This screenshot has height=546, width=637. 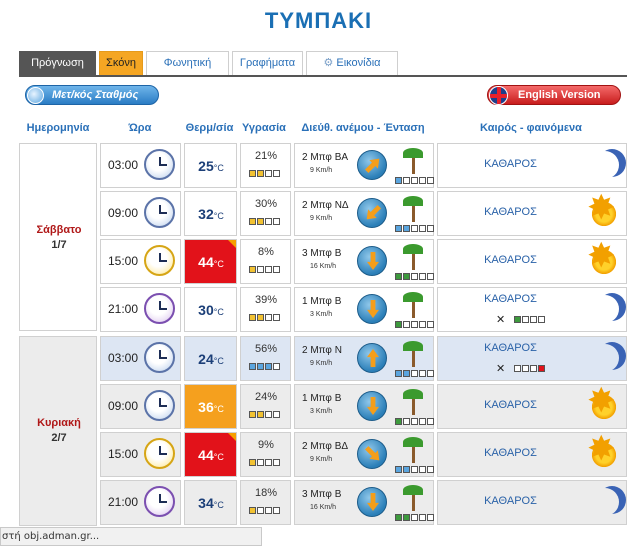 I want to click on station-button: Μετ/κός Σταθμός, so click(x=92, y=95).